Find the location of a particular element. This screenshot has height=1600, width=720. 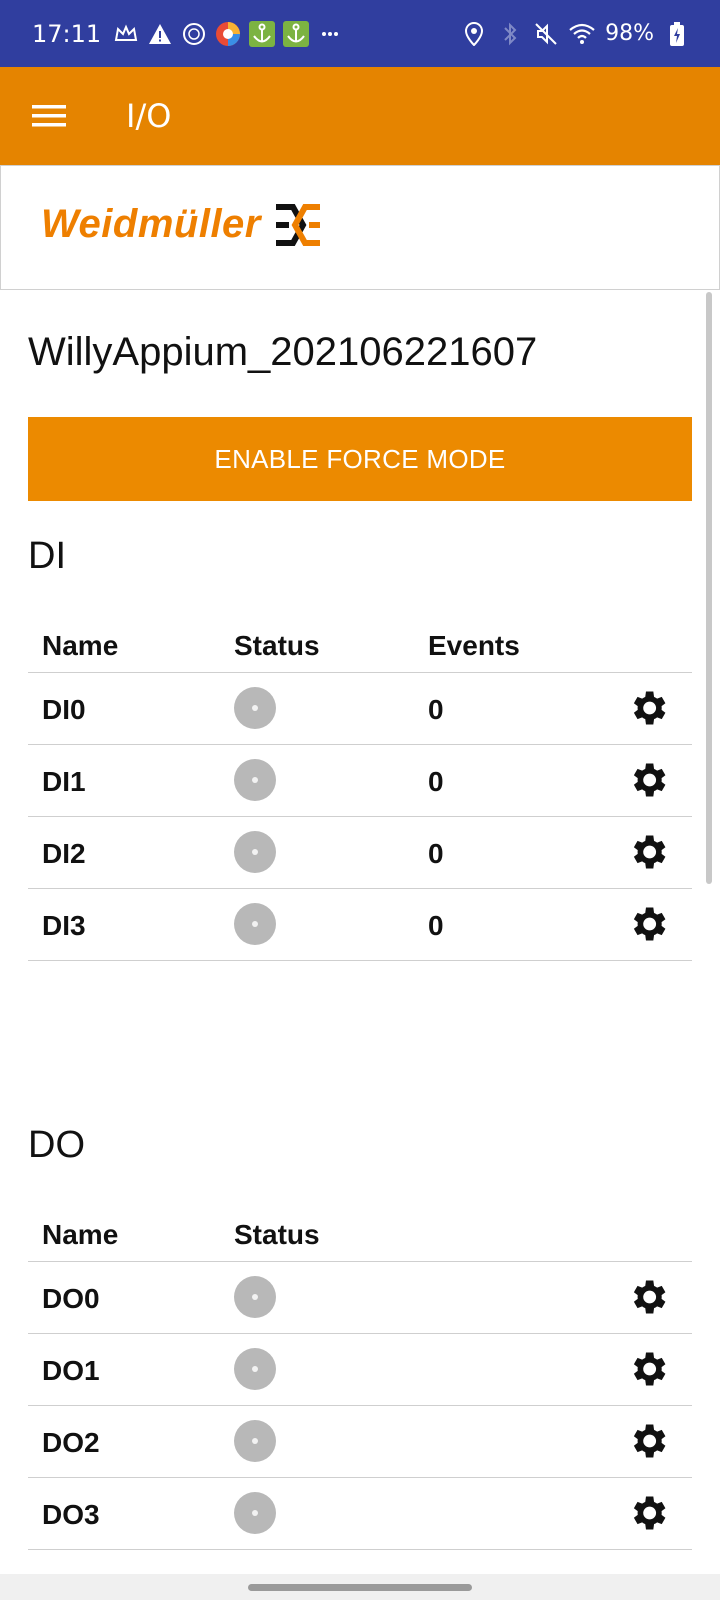

do-name: DO2 is located at coordinates (71, 1442).